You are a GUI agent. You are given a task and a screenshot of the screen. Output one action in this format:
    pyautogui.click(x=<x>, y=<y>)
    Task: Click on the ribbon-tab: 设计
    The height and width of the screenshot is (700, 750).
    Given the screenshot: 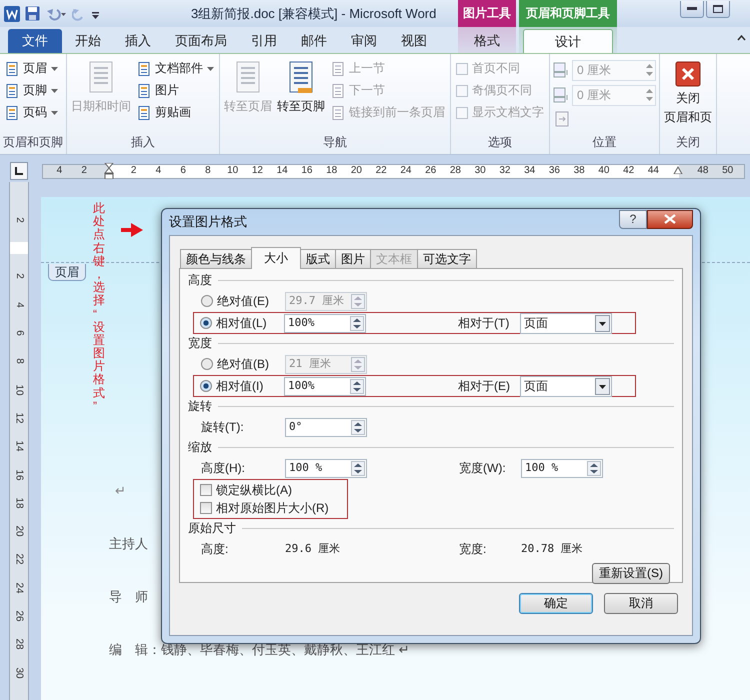 What is the action you would take?
    pyautogui.click(x=568, y=41)
    